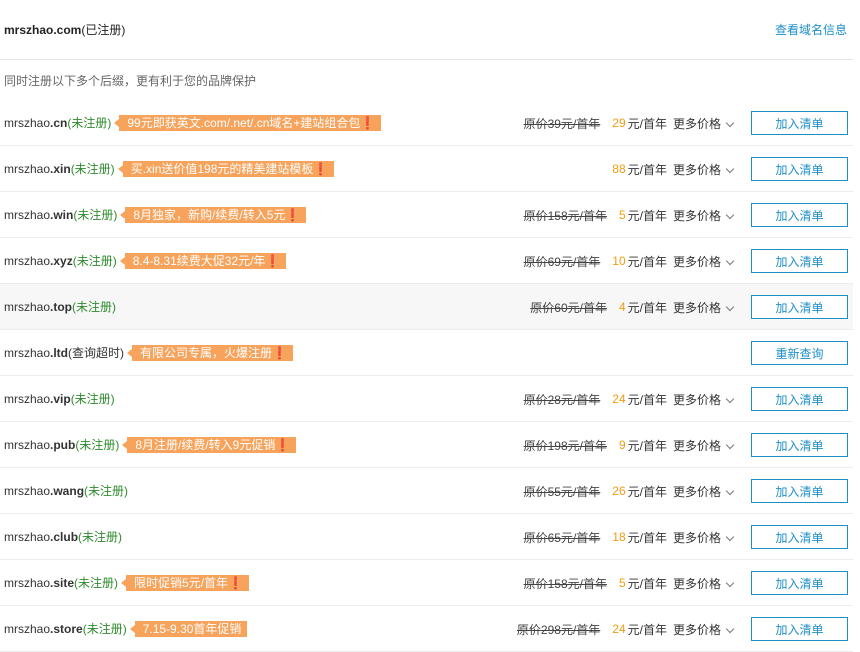 This screenshot has width=860, height=652. What do you see at coordinates (226, 168) in the screenshot?
I see `promo-tag: 买.xin送价值198元的精美建站模板❗` at bounding box center [226, 168].